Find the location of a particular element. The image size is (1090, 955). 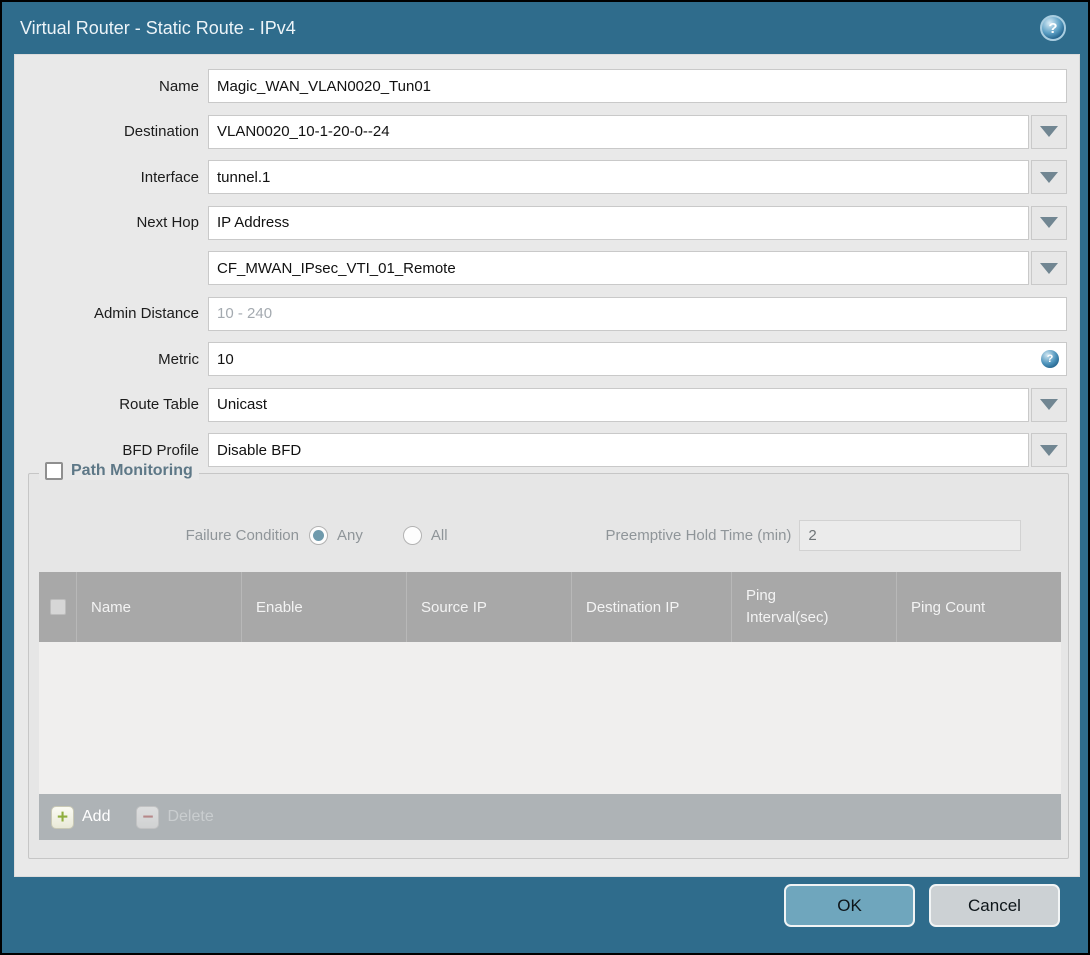

header-label: Enable is located at coordinates (279, 607).